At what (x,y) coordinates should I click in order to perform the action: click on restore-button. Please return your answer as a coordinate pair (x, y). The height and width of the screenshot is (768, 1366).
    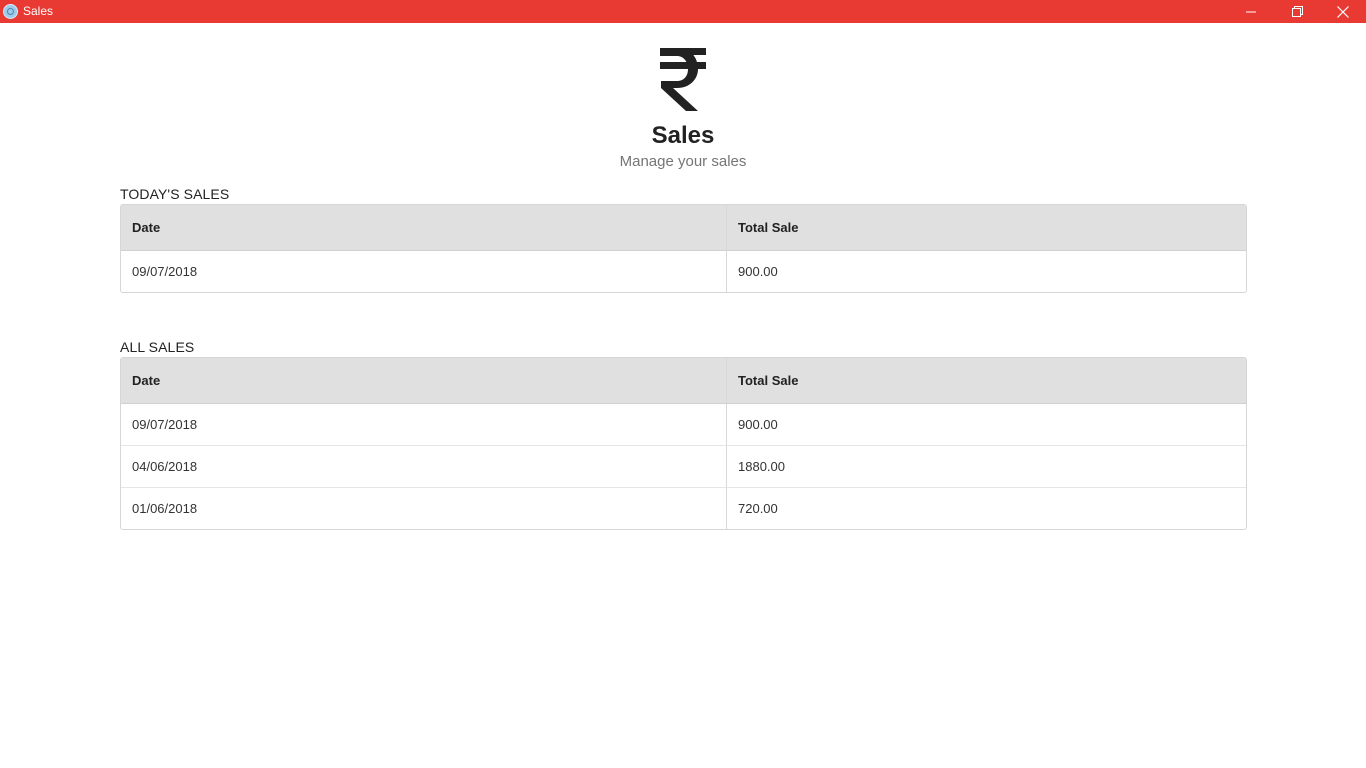
    Looking at the image, I should click on (1297, 11).